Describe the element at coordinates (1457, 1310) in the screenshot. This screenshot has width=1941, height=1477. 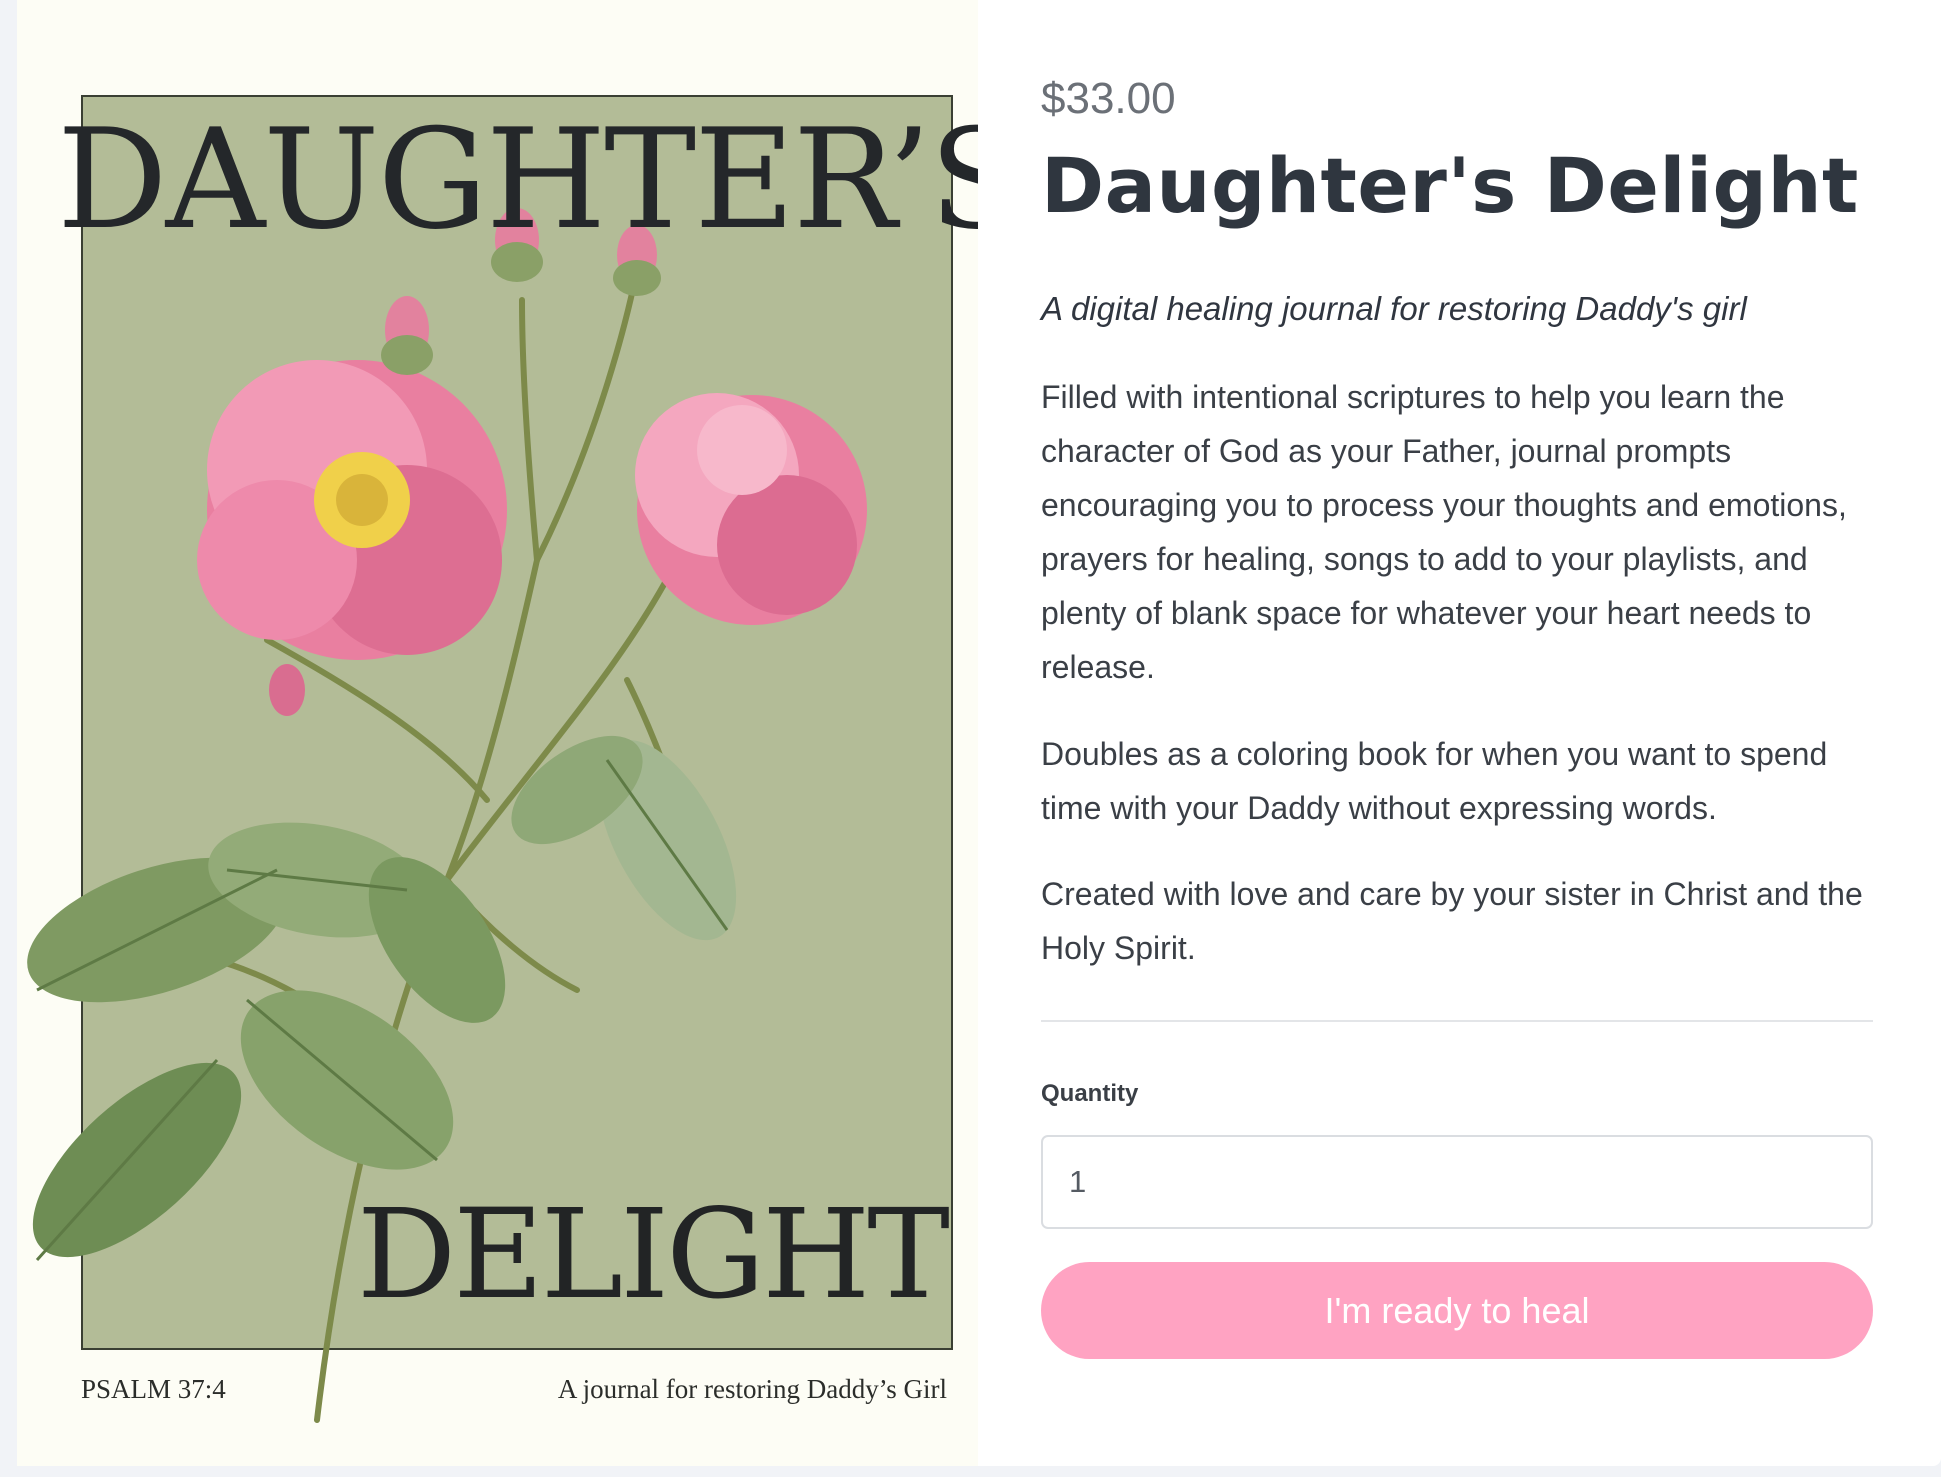
I see `add-to-cart-button: I'm ready to heal` at that location.